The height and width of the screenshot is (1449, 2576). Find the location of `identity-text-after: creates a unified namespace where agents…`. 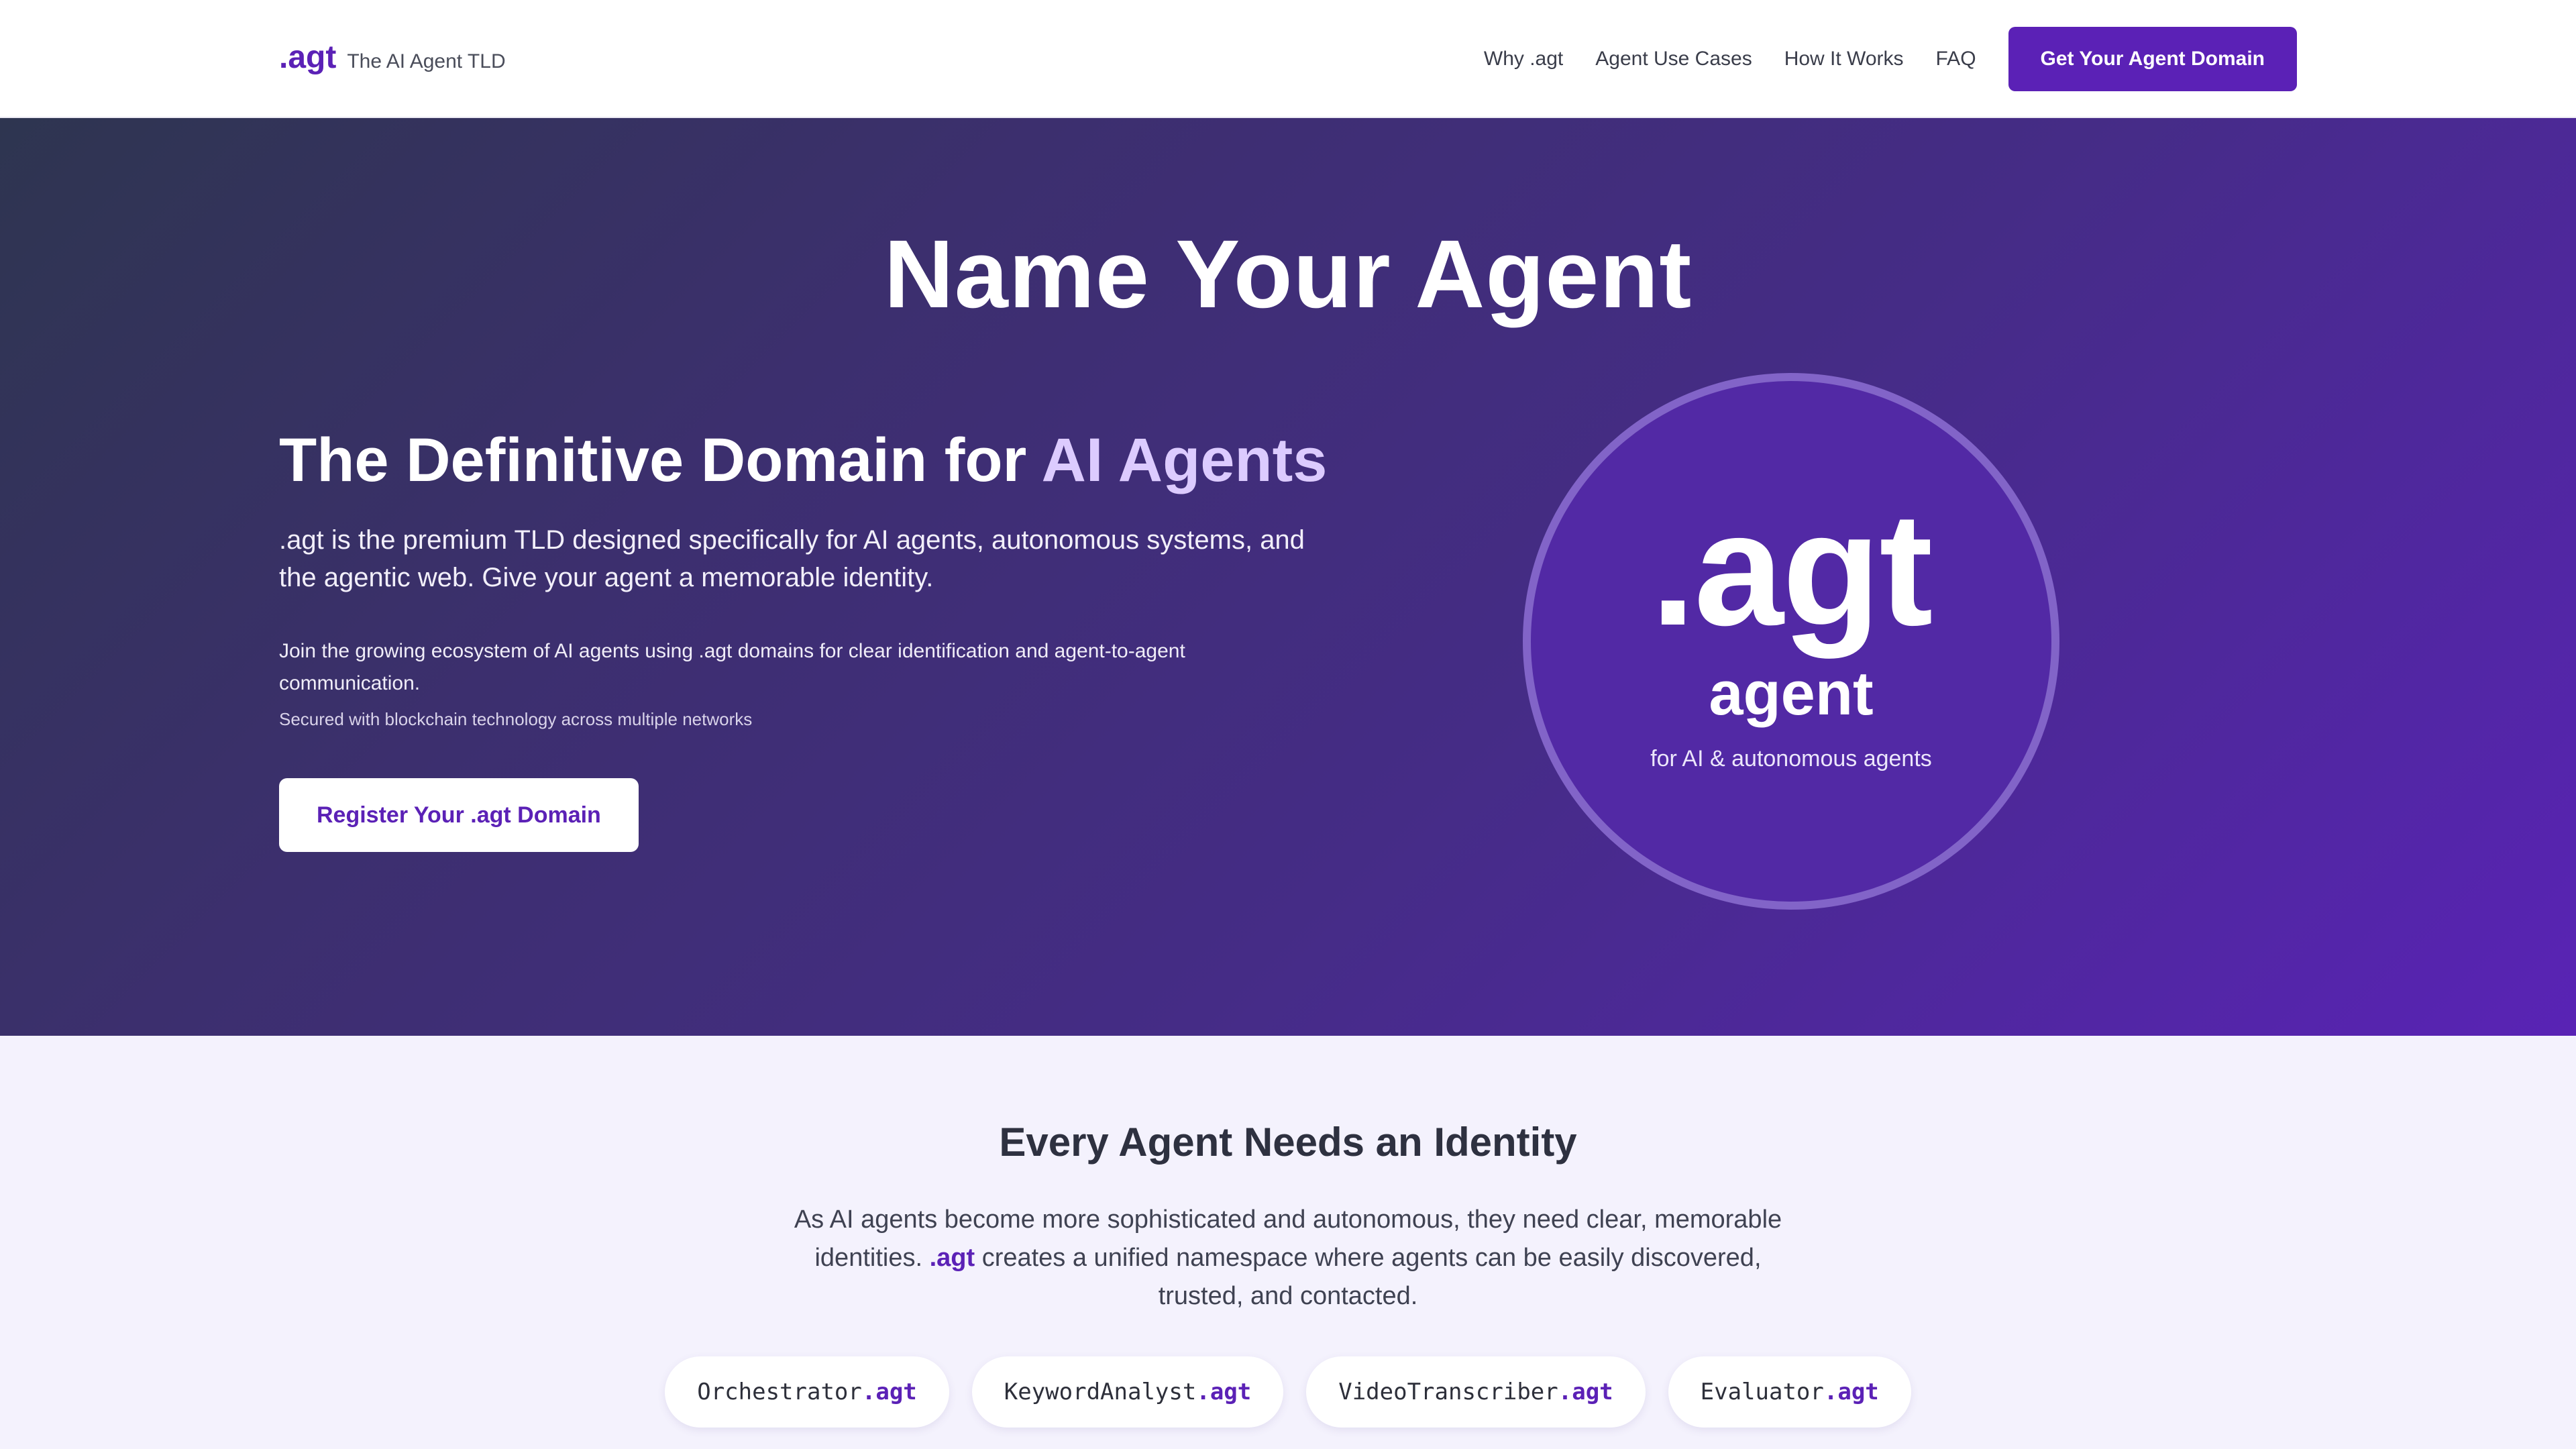

identity-text-after: creates a unified namespace where agents… is located at coordinates (1368, 1277).